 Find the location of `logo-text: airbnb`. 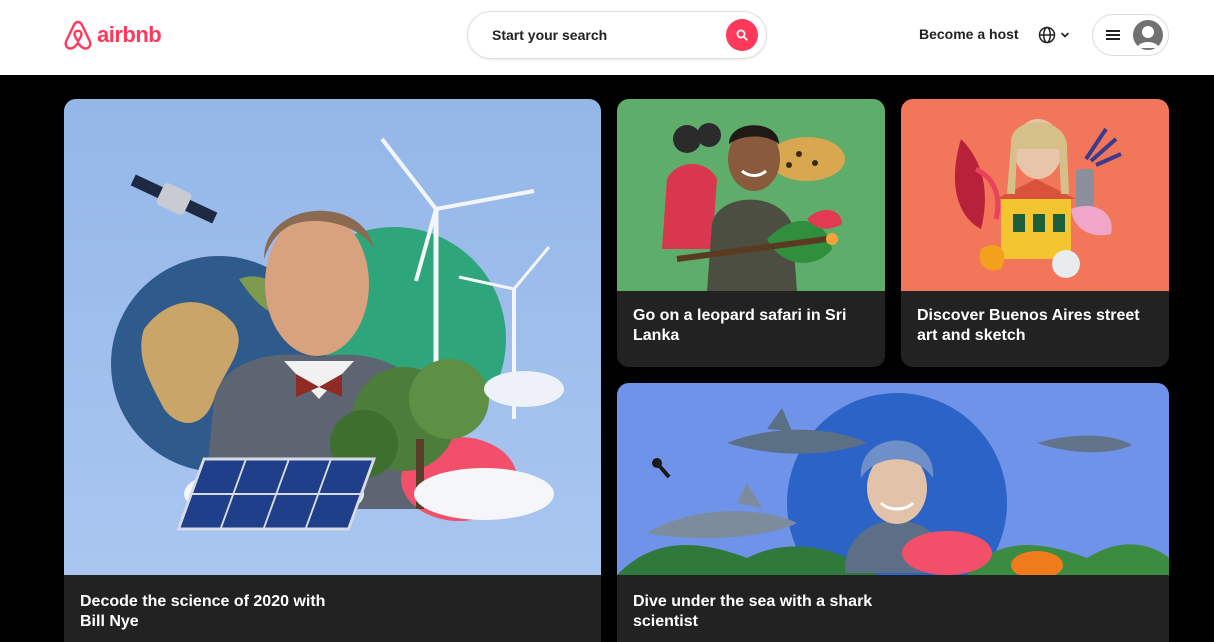

logo-text: airbnb is located at coordinates (129, 34).